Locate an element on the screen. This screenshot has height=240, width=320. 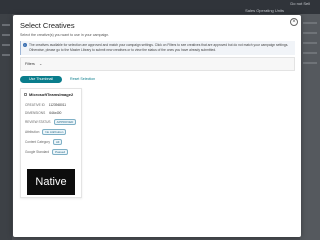
field-key: CREATIVE ID is located at coordinates (35, 105).